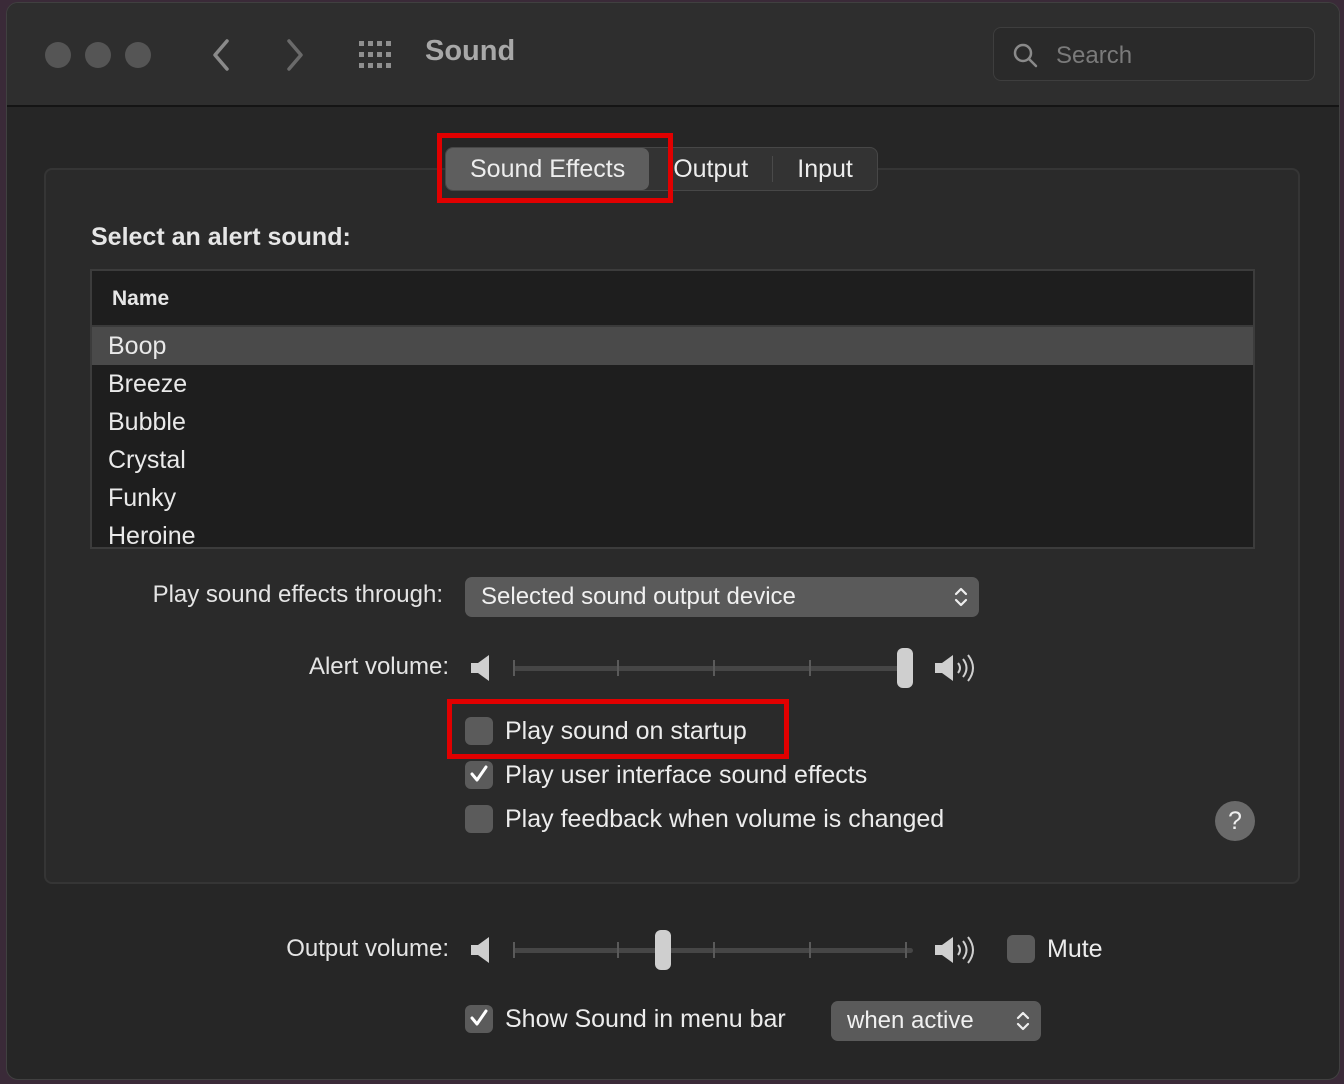  What do you see at coordinates (672, 498) in the screenshot?
I see `list-item: Funky` at bounding box center [672, 498].